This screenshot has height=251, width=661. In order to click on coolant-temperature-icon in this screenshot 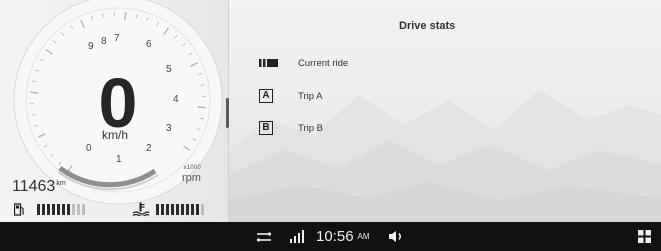, I will do `click(141, 209)`.